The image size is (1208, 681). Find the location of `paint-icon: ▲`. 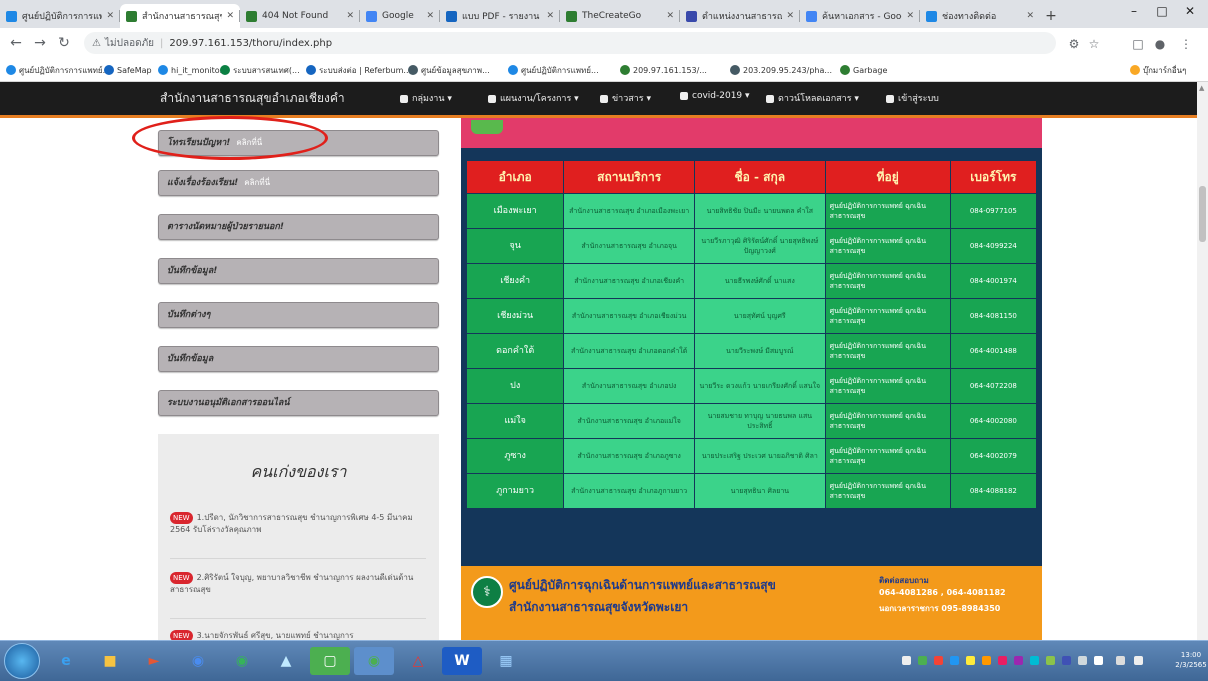

paint-icon: ▲ is located at coordinates (286, 661).